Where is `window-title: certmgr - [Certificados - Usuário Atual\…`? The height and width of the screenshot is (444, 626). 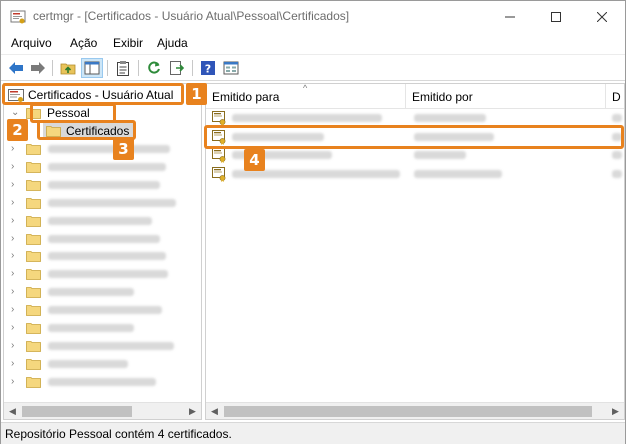
window-title: certmgr - [Certificados - Usuário Atual\… is located at coordinates (191, 16).